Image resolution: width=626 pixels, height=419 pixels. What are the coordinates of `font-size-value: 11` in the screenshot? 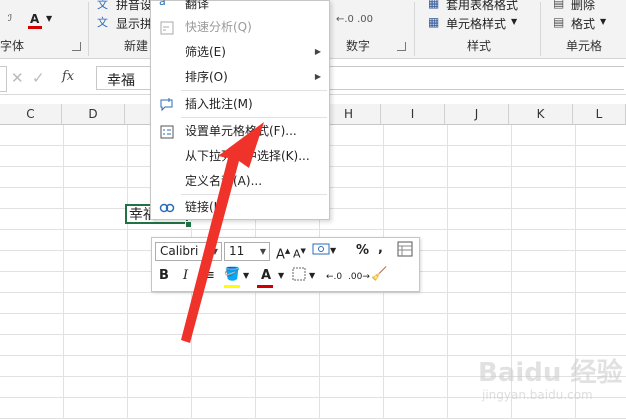 It's located at (237, 251).